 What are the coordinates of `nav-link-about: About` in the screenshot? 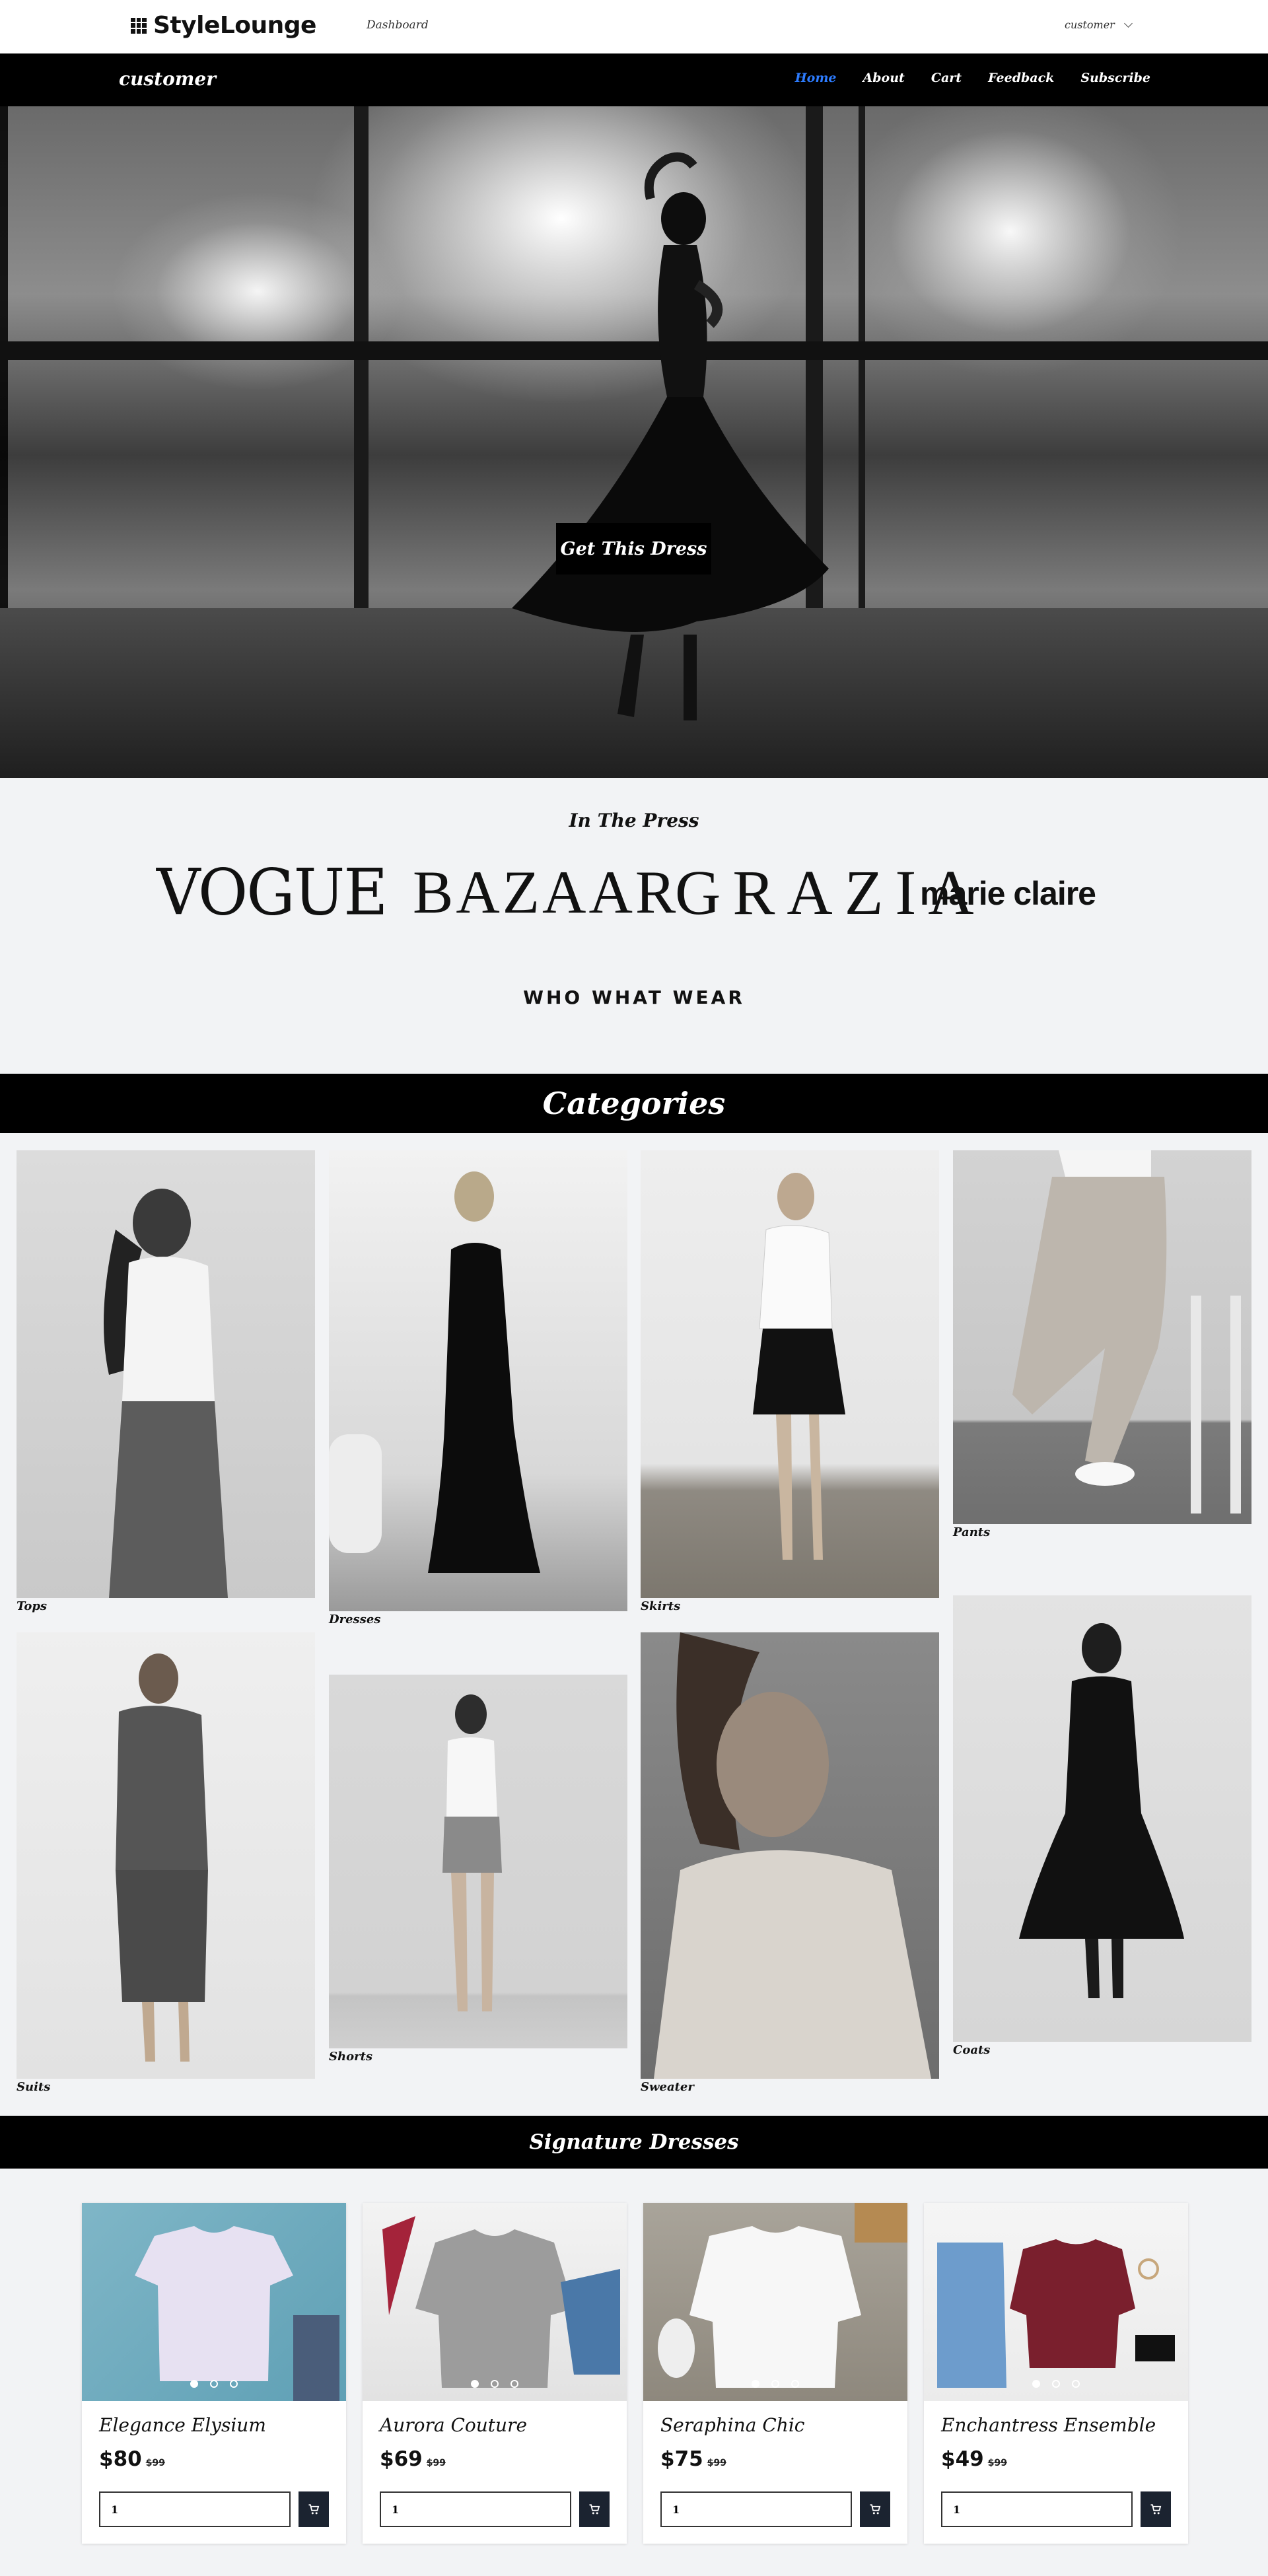 It's located at (884, 78).